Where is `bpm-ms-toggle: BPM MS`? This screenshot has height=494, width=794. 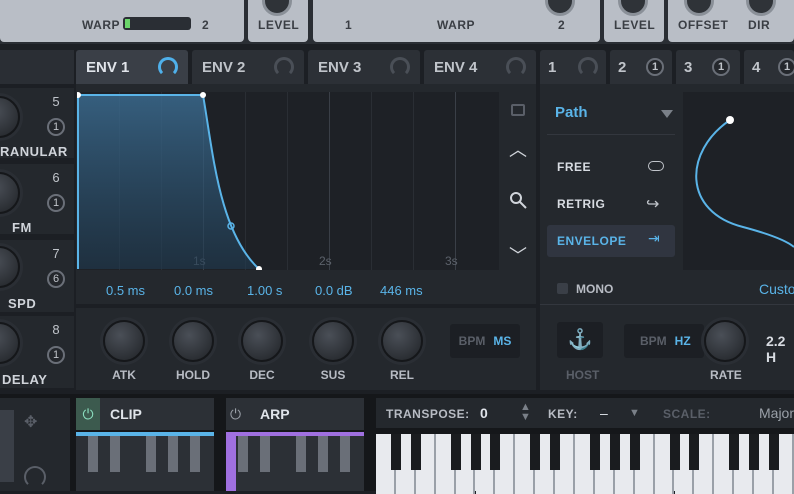
bpm-ms-toggle: BPM MS is located at coordinates (485, 341).